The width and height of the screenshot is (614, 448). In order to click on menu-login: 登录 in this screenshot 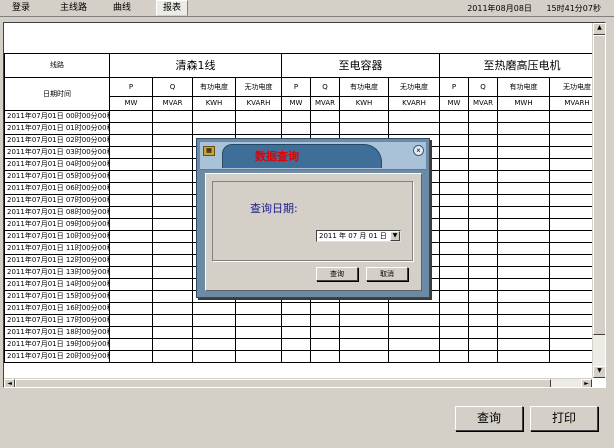, I will do `click(21, 8)`.